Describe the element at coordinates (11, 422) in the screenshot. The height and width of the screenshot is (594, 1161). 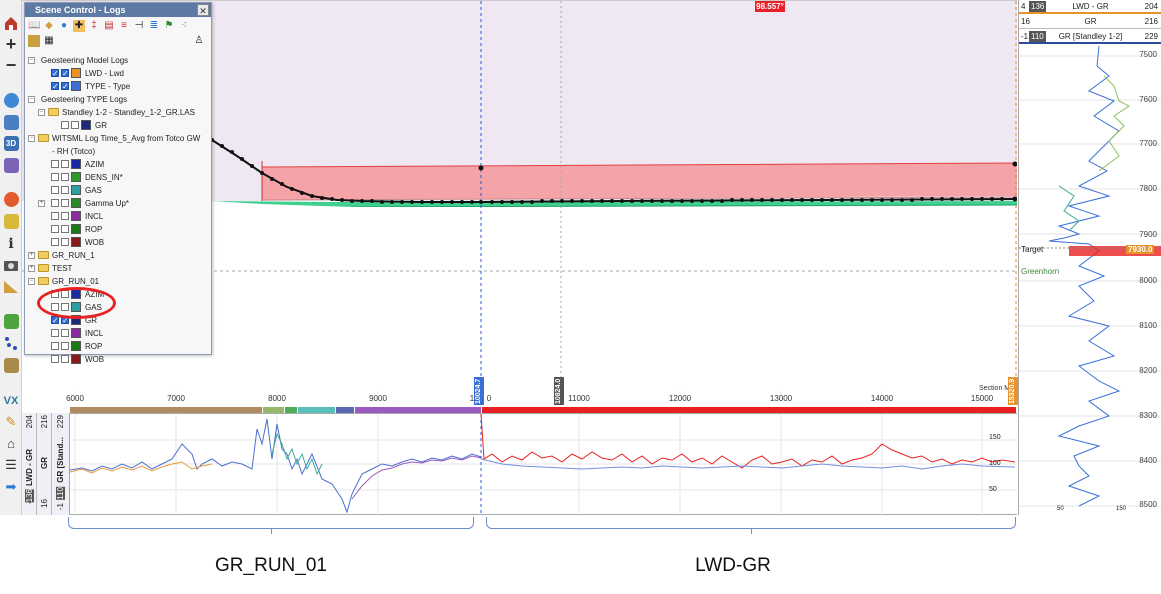
I see `pencil-icon: ✎` at that location.